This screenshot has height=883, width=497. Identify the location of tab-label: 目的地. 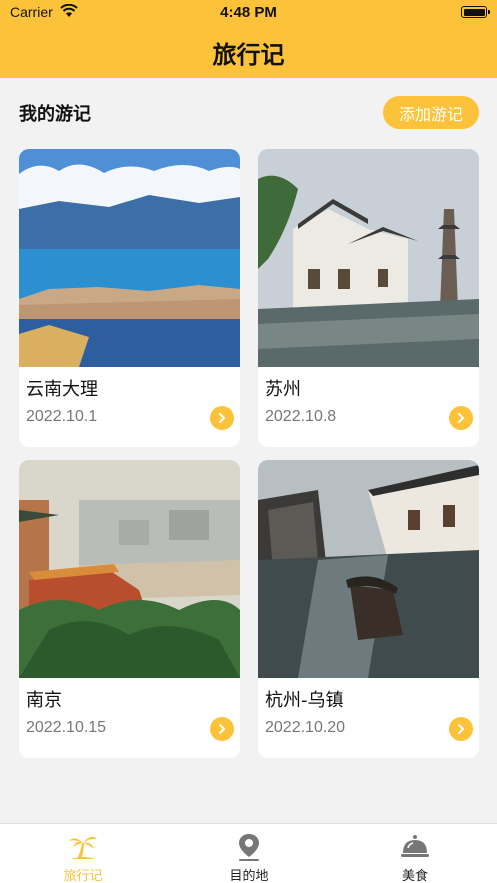
(249, 876).